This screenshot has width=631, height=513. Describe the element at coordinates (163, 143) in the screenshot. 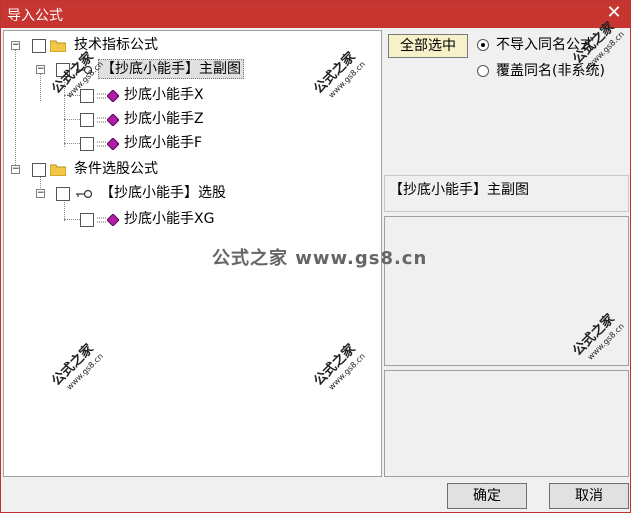

I see `tree-item-label: 抄底小能手F` at that location.